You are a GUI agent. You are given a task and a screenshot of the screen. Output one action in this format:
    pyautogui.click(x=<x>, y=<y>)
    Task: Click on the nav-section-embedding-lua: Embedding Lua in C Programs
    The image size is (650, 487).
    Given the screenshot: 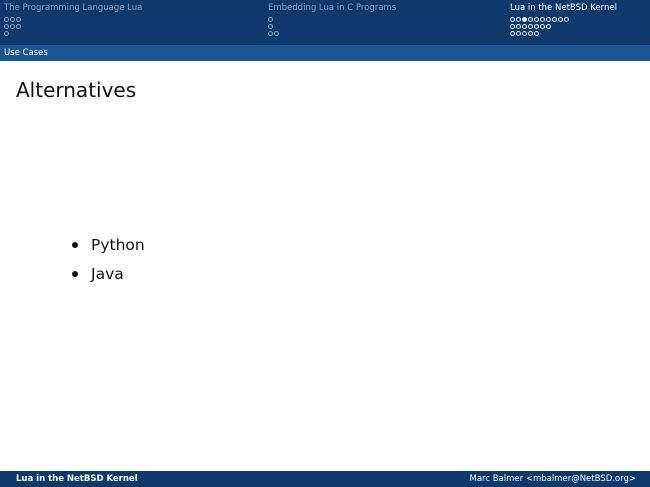 What is the action you would take?
    pyautogui.click(x=332, y=20)
    